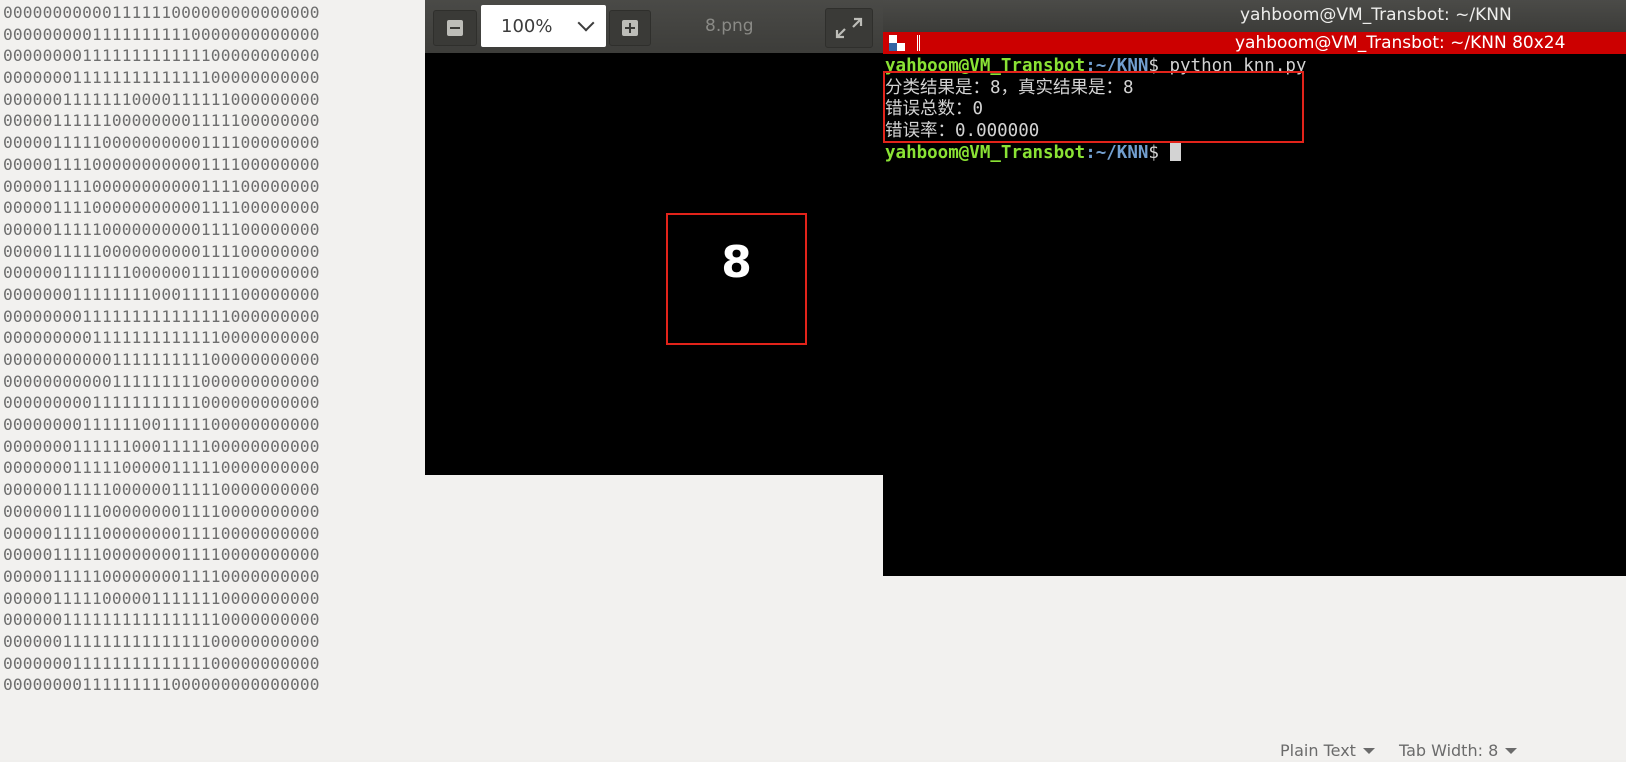 The image size is (1626, 762). I want to click on annotation-box-image: 8, so click(736, 279).